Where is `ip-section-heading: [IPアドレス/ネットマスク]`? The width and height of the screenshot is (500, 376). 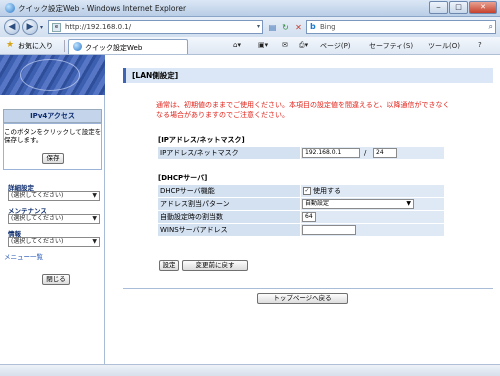 ip-section-heading: [IPアドレス/ネットマスク] is located at coordinates (201, 140).